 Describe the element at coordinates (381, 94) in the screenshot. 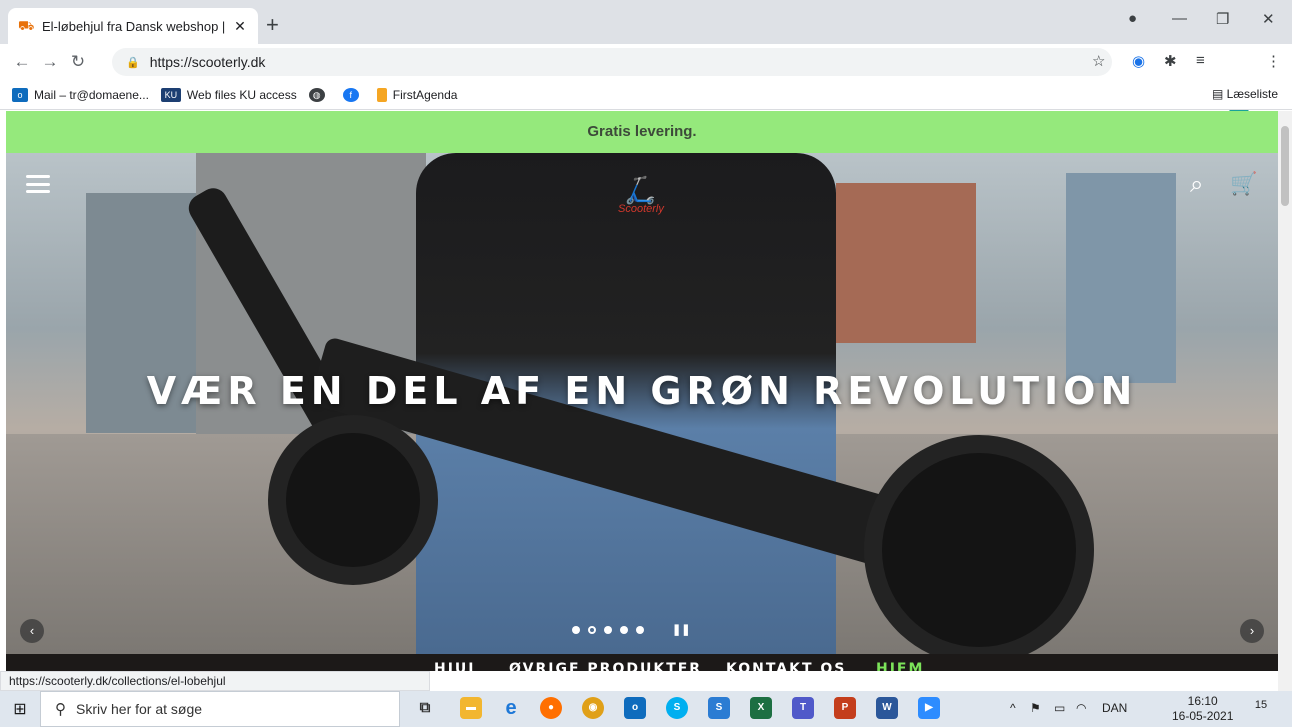

I see `firstagenda-icon` at that location.